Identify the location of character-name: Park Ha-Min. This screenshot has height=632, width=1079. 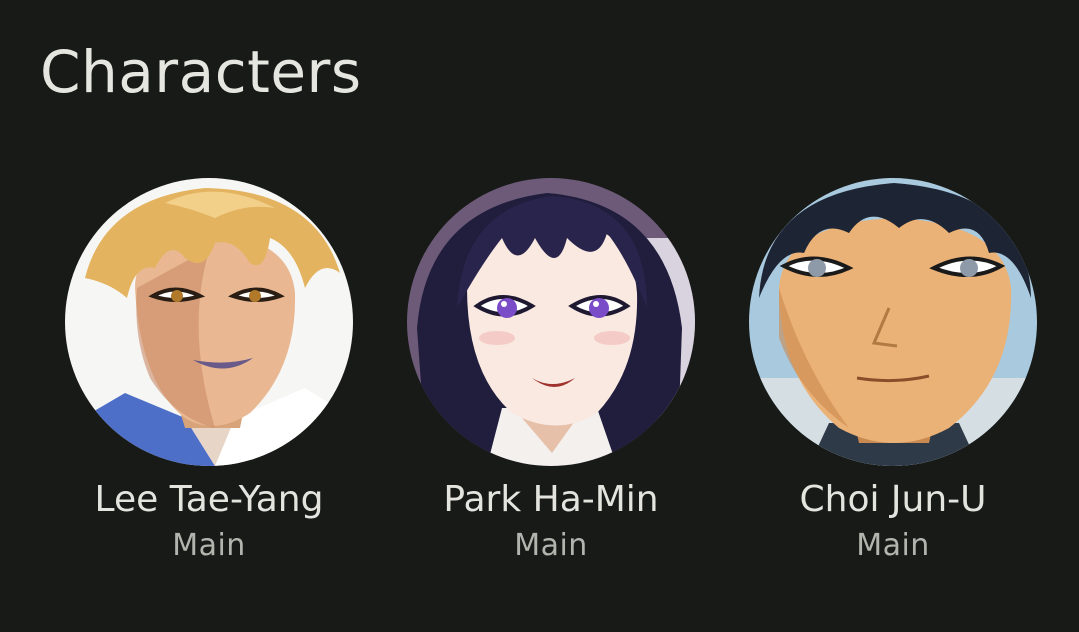
(551, 499).